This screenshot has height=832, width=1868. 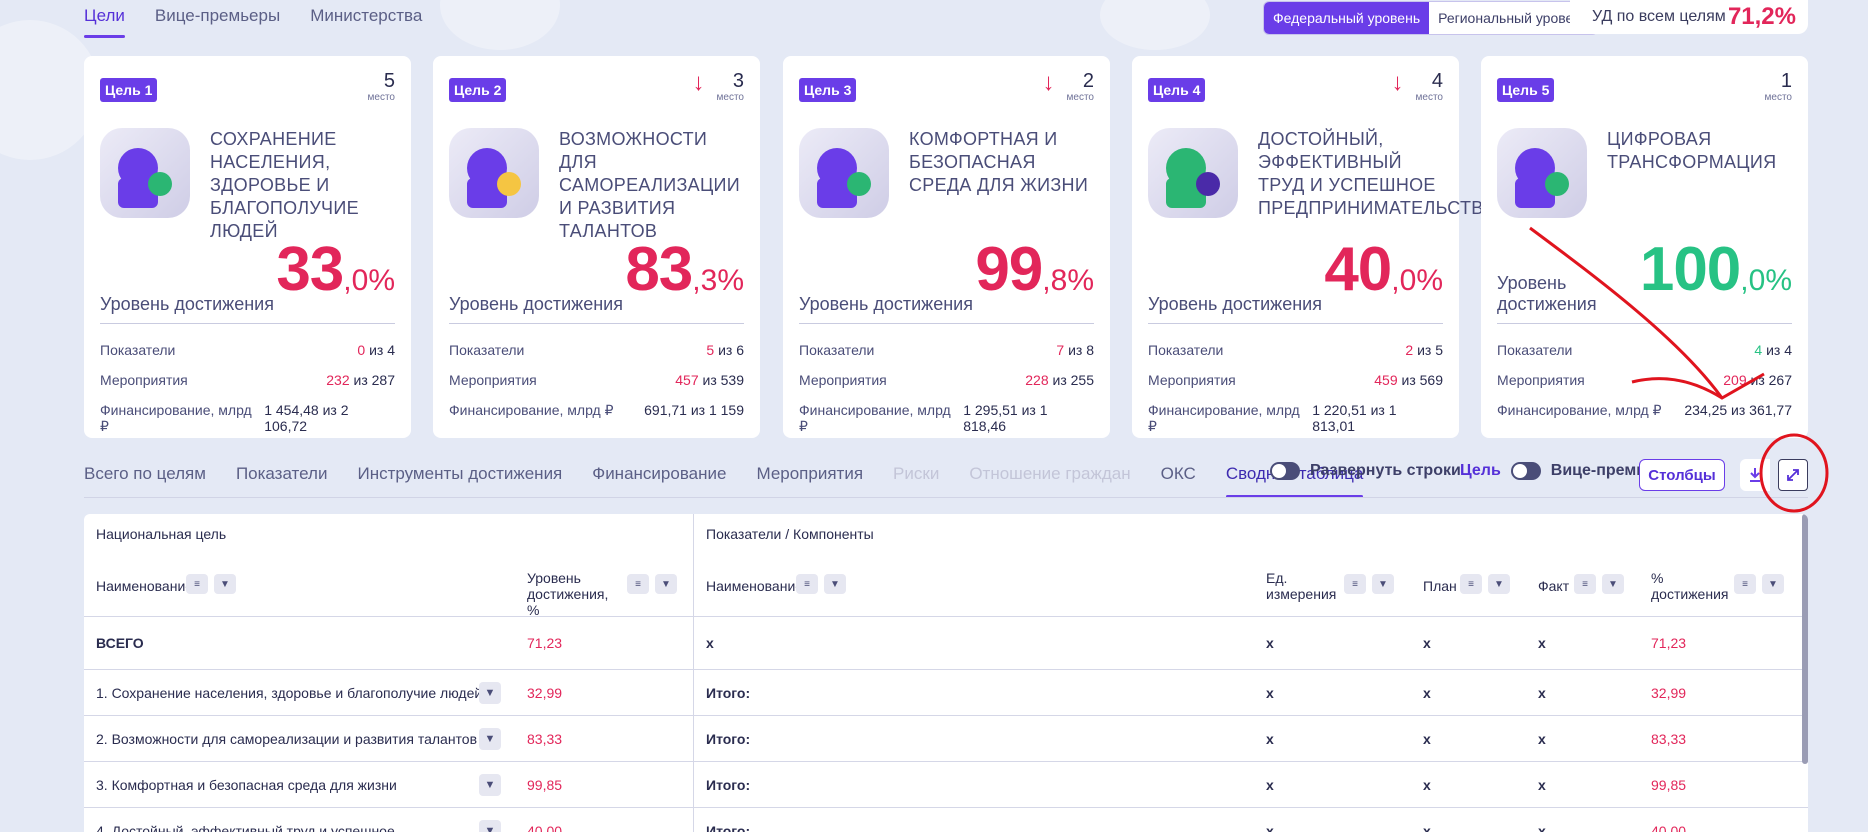 I want to click on tab-events: Мероприятия, so click(x=809, y=474).